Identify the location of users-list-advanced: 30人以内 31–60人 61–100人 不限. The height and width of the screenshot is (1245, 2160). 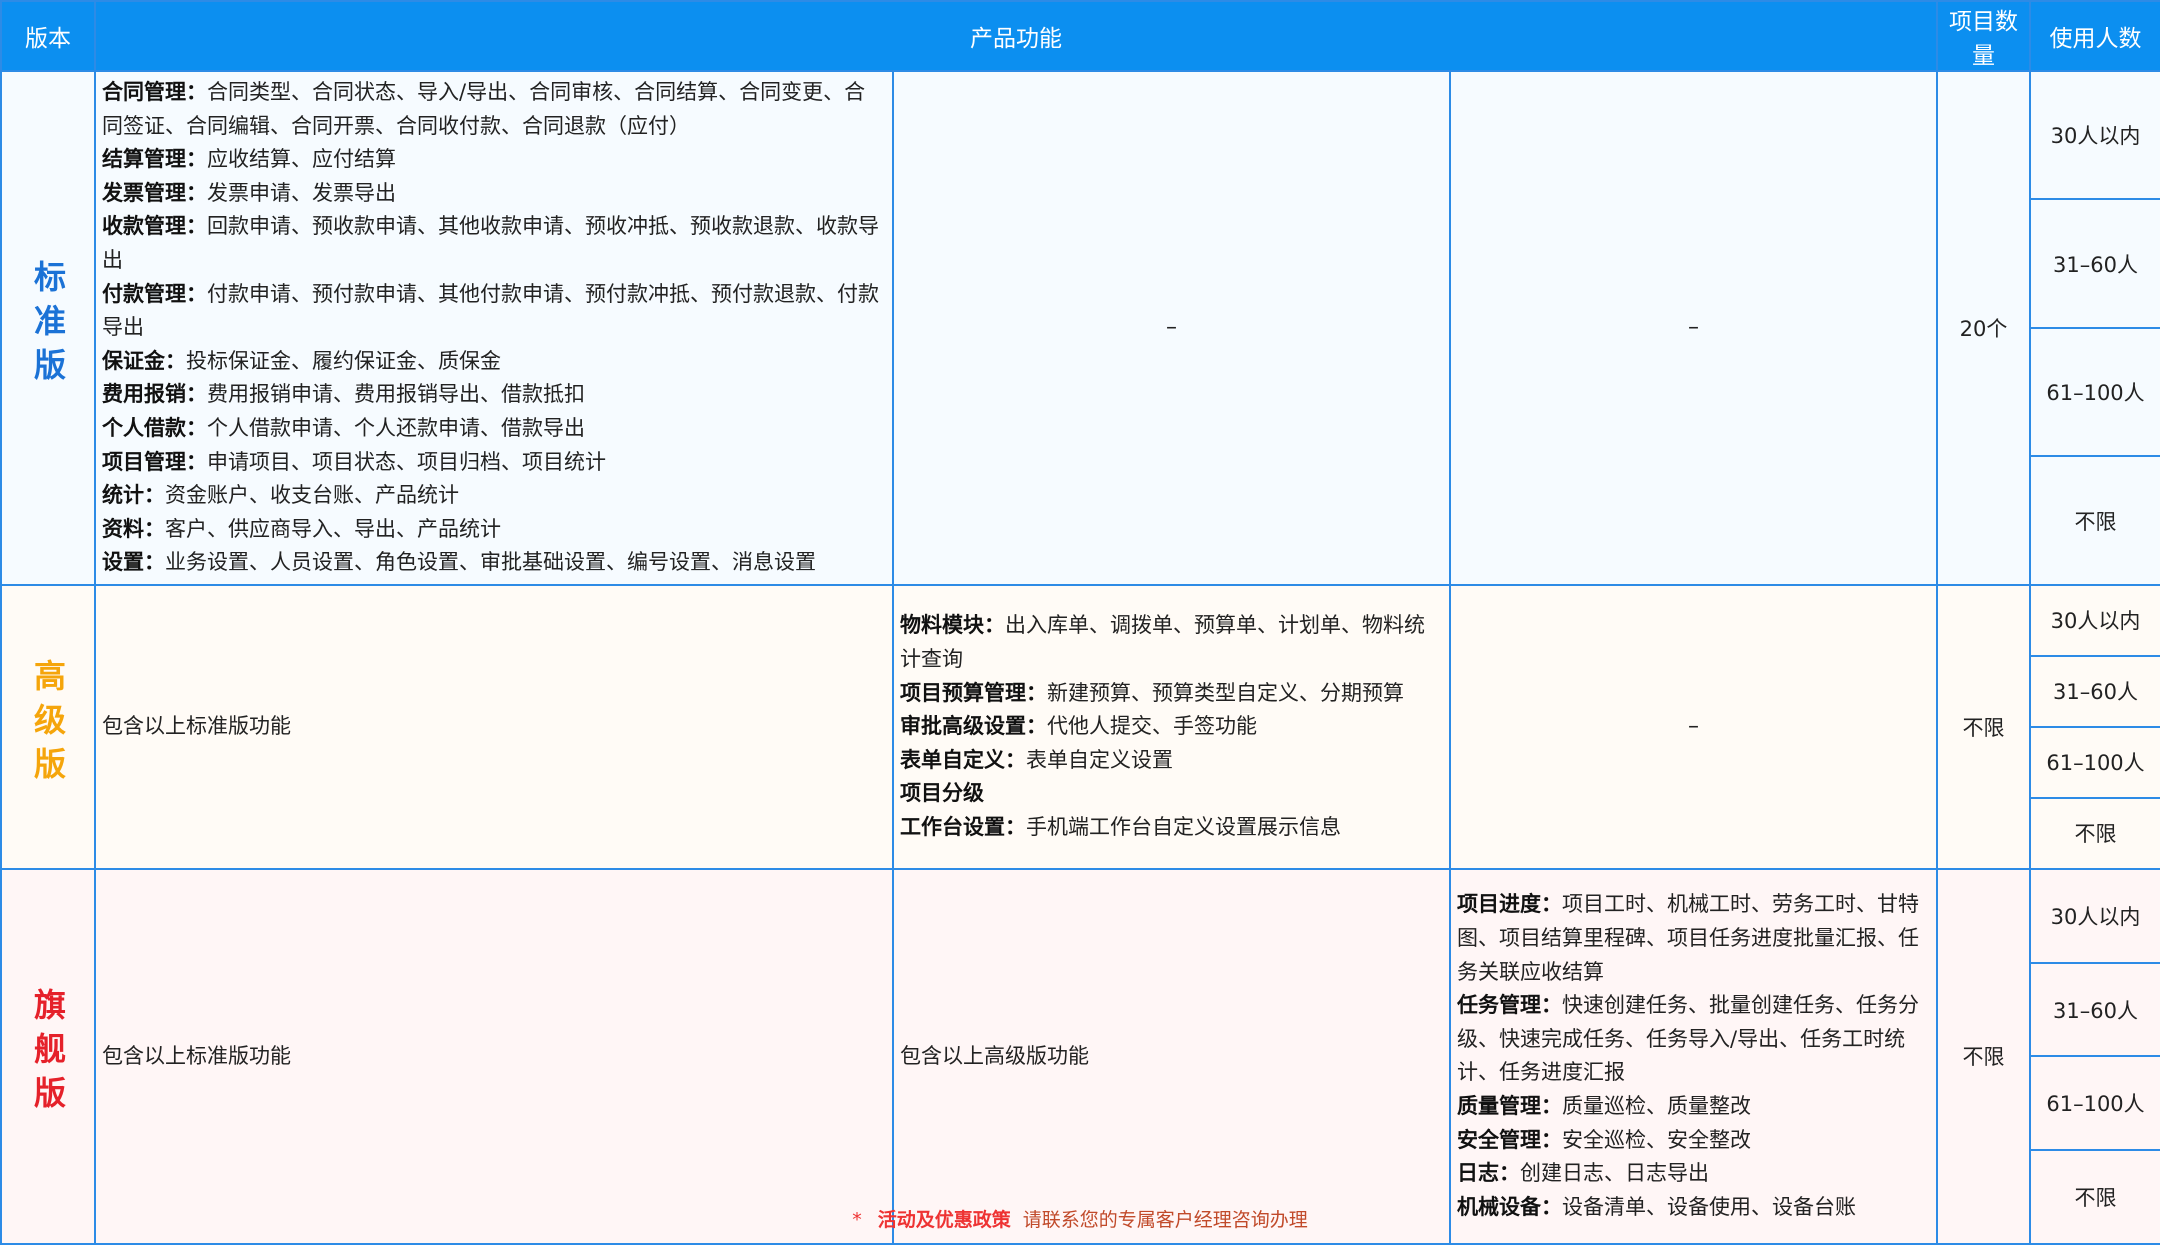
(2095, 727).